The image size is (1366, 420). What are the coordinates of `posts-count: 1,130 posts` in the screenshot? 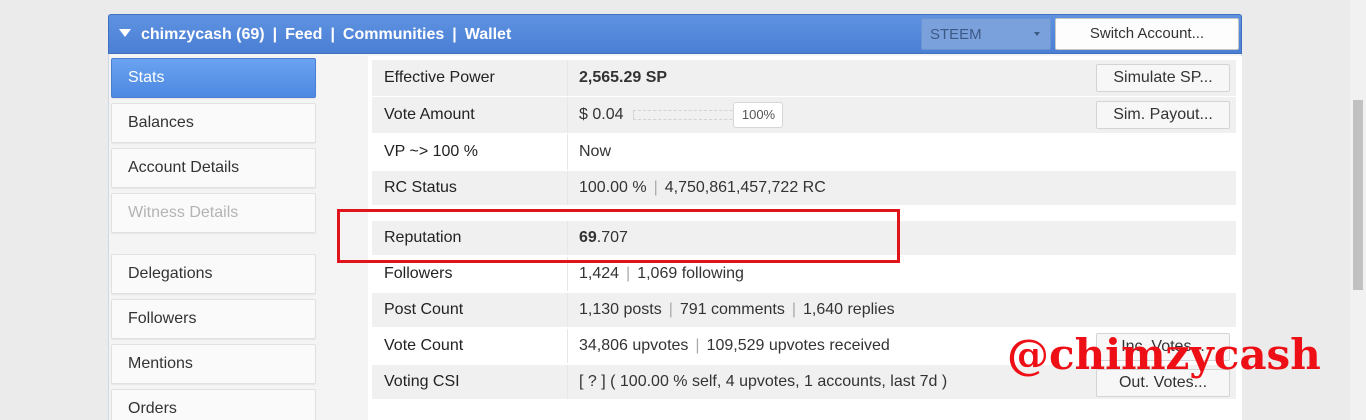 It's located at (620, 309).